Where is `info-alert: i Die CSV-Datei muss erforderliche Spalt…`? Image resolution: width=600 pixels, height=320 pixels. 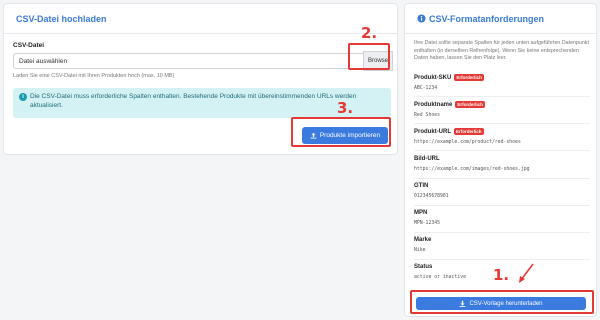 info-alert: i Die CSV-Datei muss erforderliche Spalt… is located at coordinates (202, 103).